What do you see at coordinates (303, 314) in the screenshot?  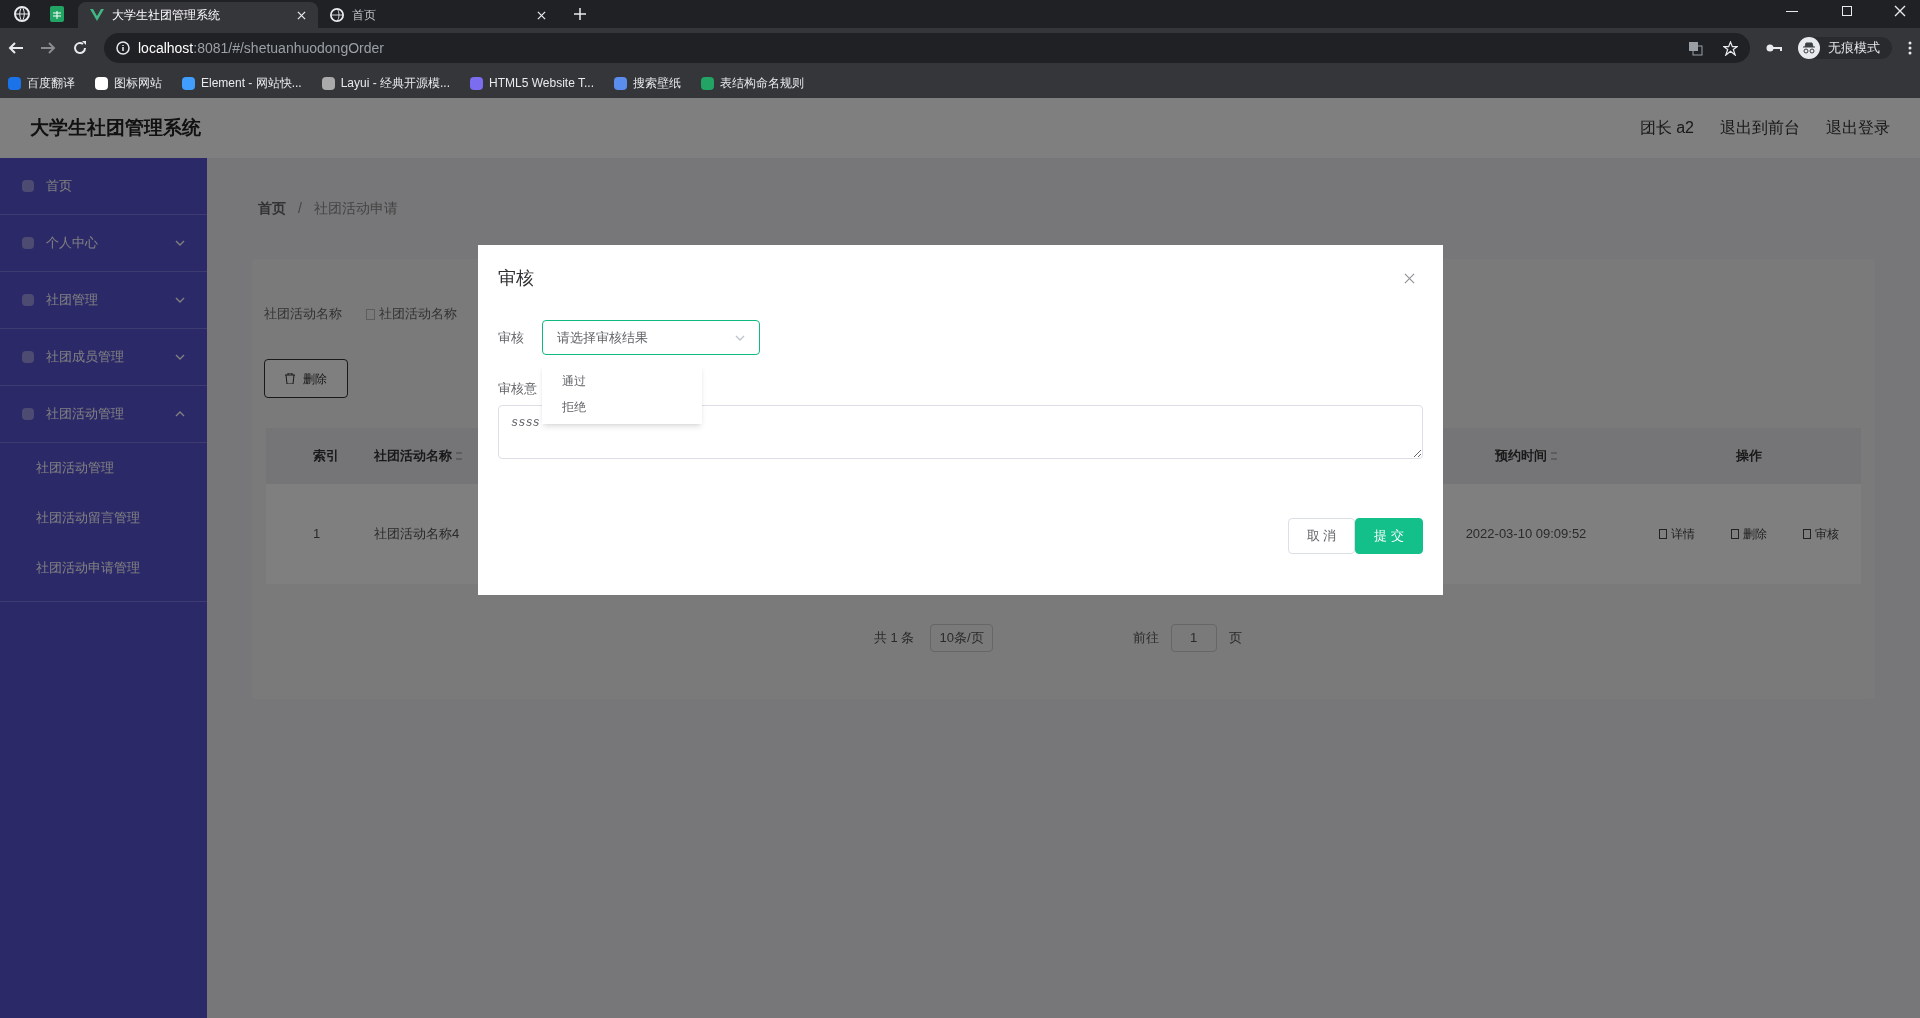 I see `search-label: 社团活动名称` at bounding box center [303, 314].